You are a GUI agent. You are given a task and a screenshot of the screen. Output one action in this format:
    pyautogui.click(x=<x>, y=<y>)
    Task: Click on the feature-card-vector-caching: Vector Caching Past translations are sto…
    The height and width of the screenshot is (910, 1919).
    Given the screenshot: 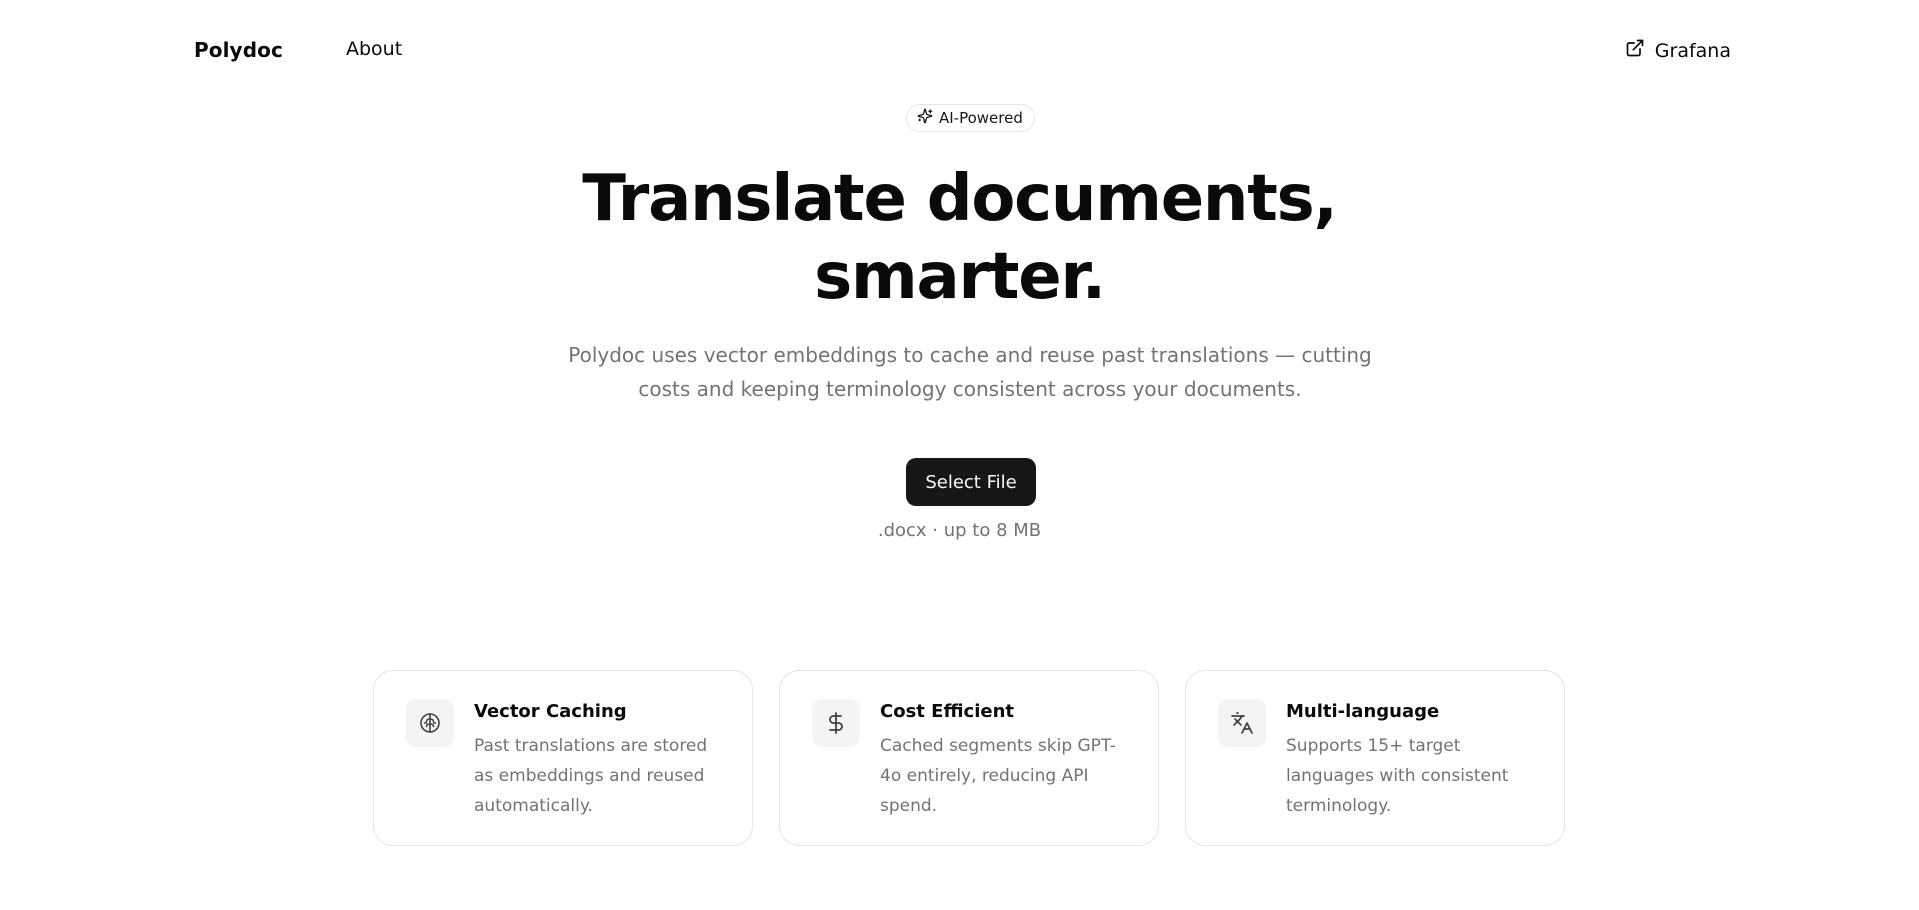 What is the action you would take?
    pyautogui.click(x=563, y=758)
    